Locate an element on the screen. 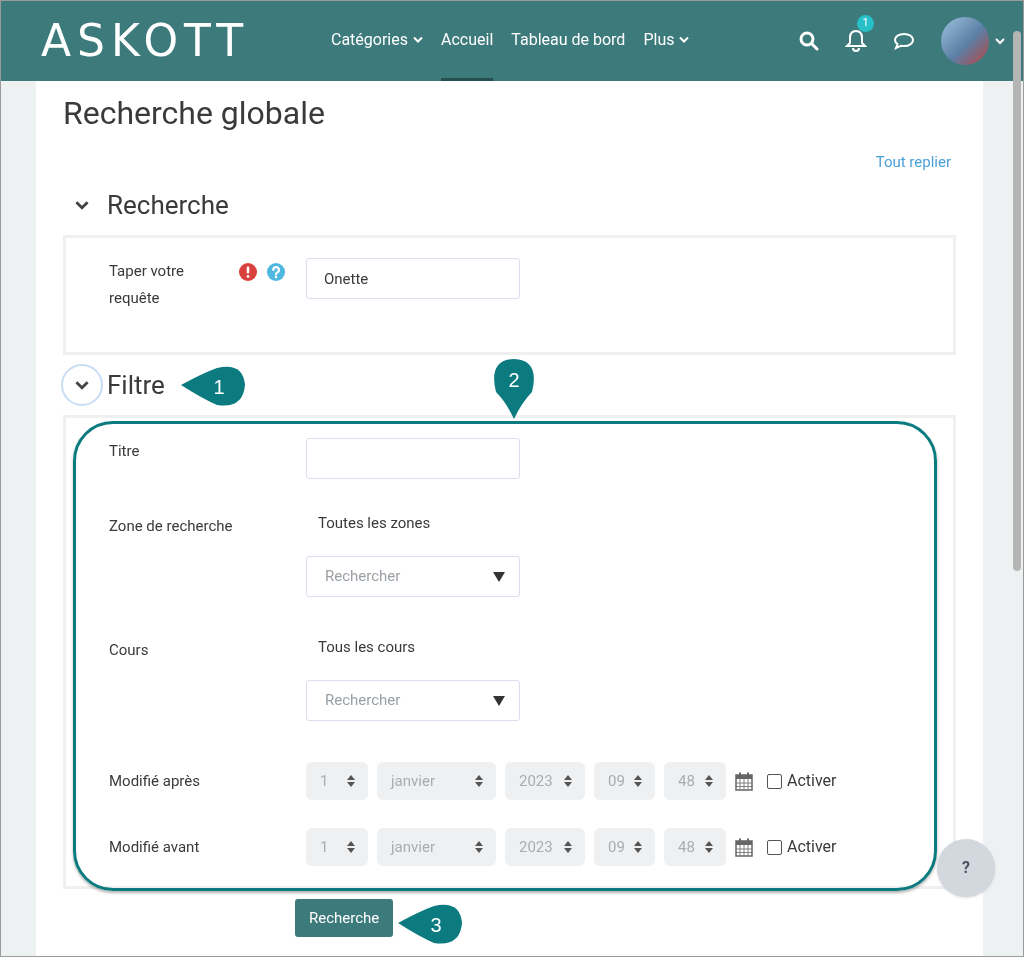  collapse-all-link: Tout replier is located at coordinates (913, 163).